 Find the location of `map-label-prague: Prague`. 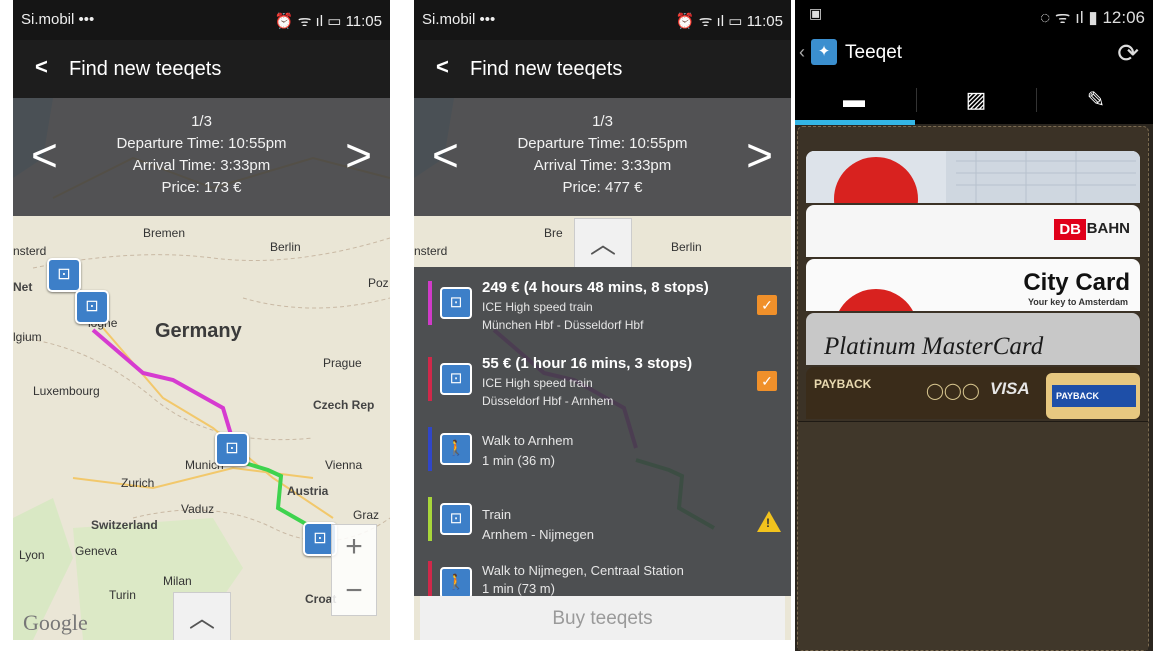

map-label-prague: Prague is located at coordinates (342, 363).